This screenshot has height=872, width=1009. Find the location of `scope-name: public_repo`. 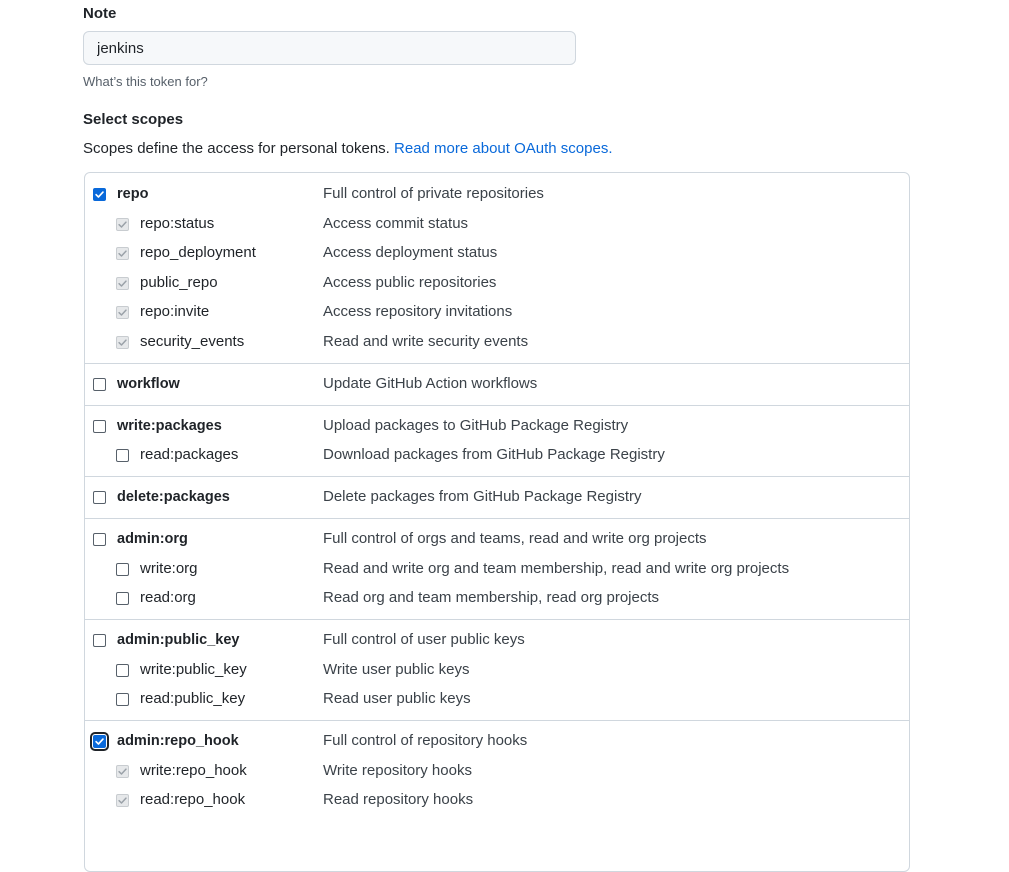

scope-name: public_repo is located at coordinates (179, 283).